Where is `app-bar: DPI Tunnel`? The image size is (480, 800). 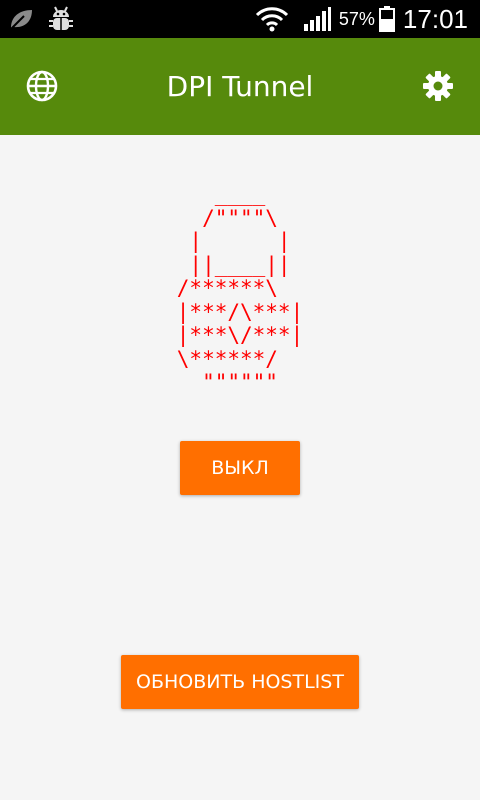
app-bar: DPI Tunnel is located at coordinates (240, 86).